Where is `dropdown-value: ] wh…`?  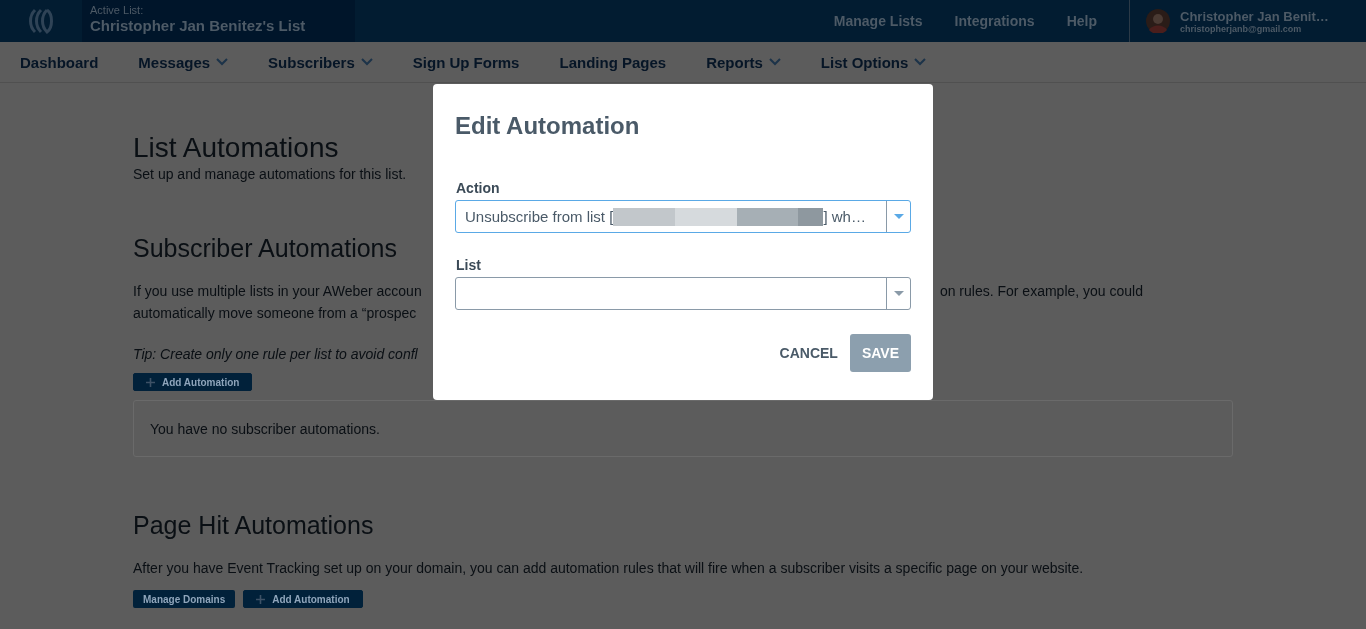 dropdown-value: ] wh… is located at coordinates (844, 216).